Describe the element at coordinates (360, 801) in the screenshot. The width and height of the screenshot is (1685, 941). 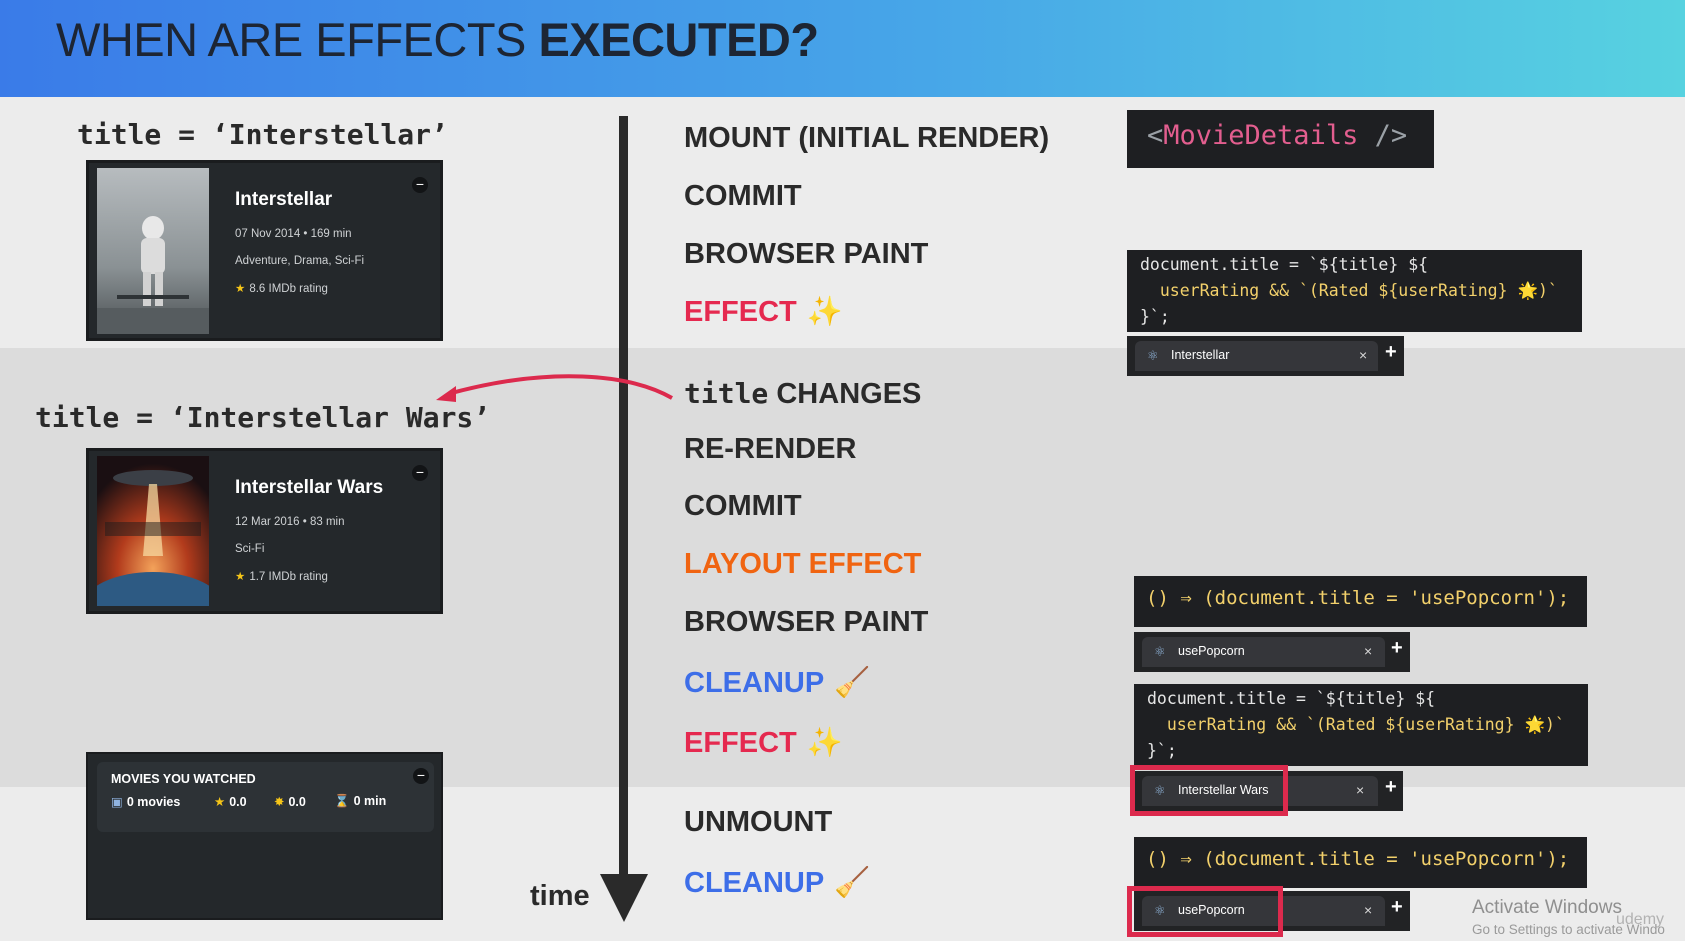
I see `avg-runtime: ⌛ 0 min` at that location.